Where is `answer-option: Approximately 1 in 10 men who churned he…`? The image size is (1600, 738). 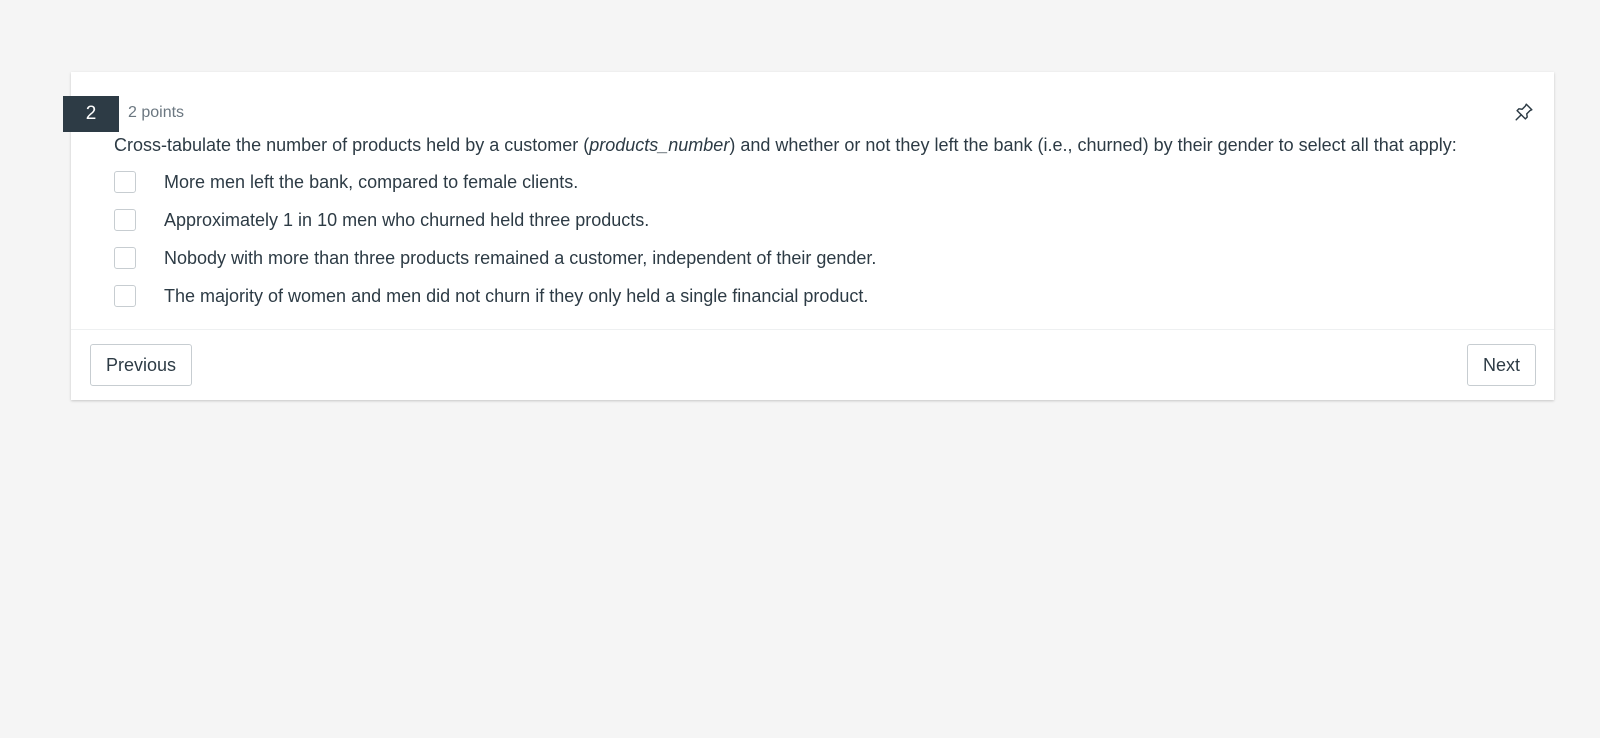 answer-option: Approximately 1 in 10 men who churned he… is located at coordinates (495, 220).